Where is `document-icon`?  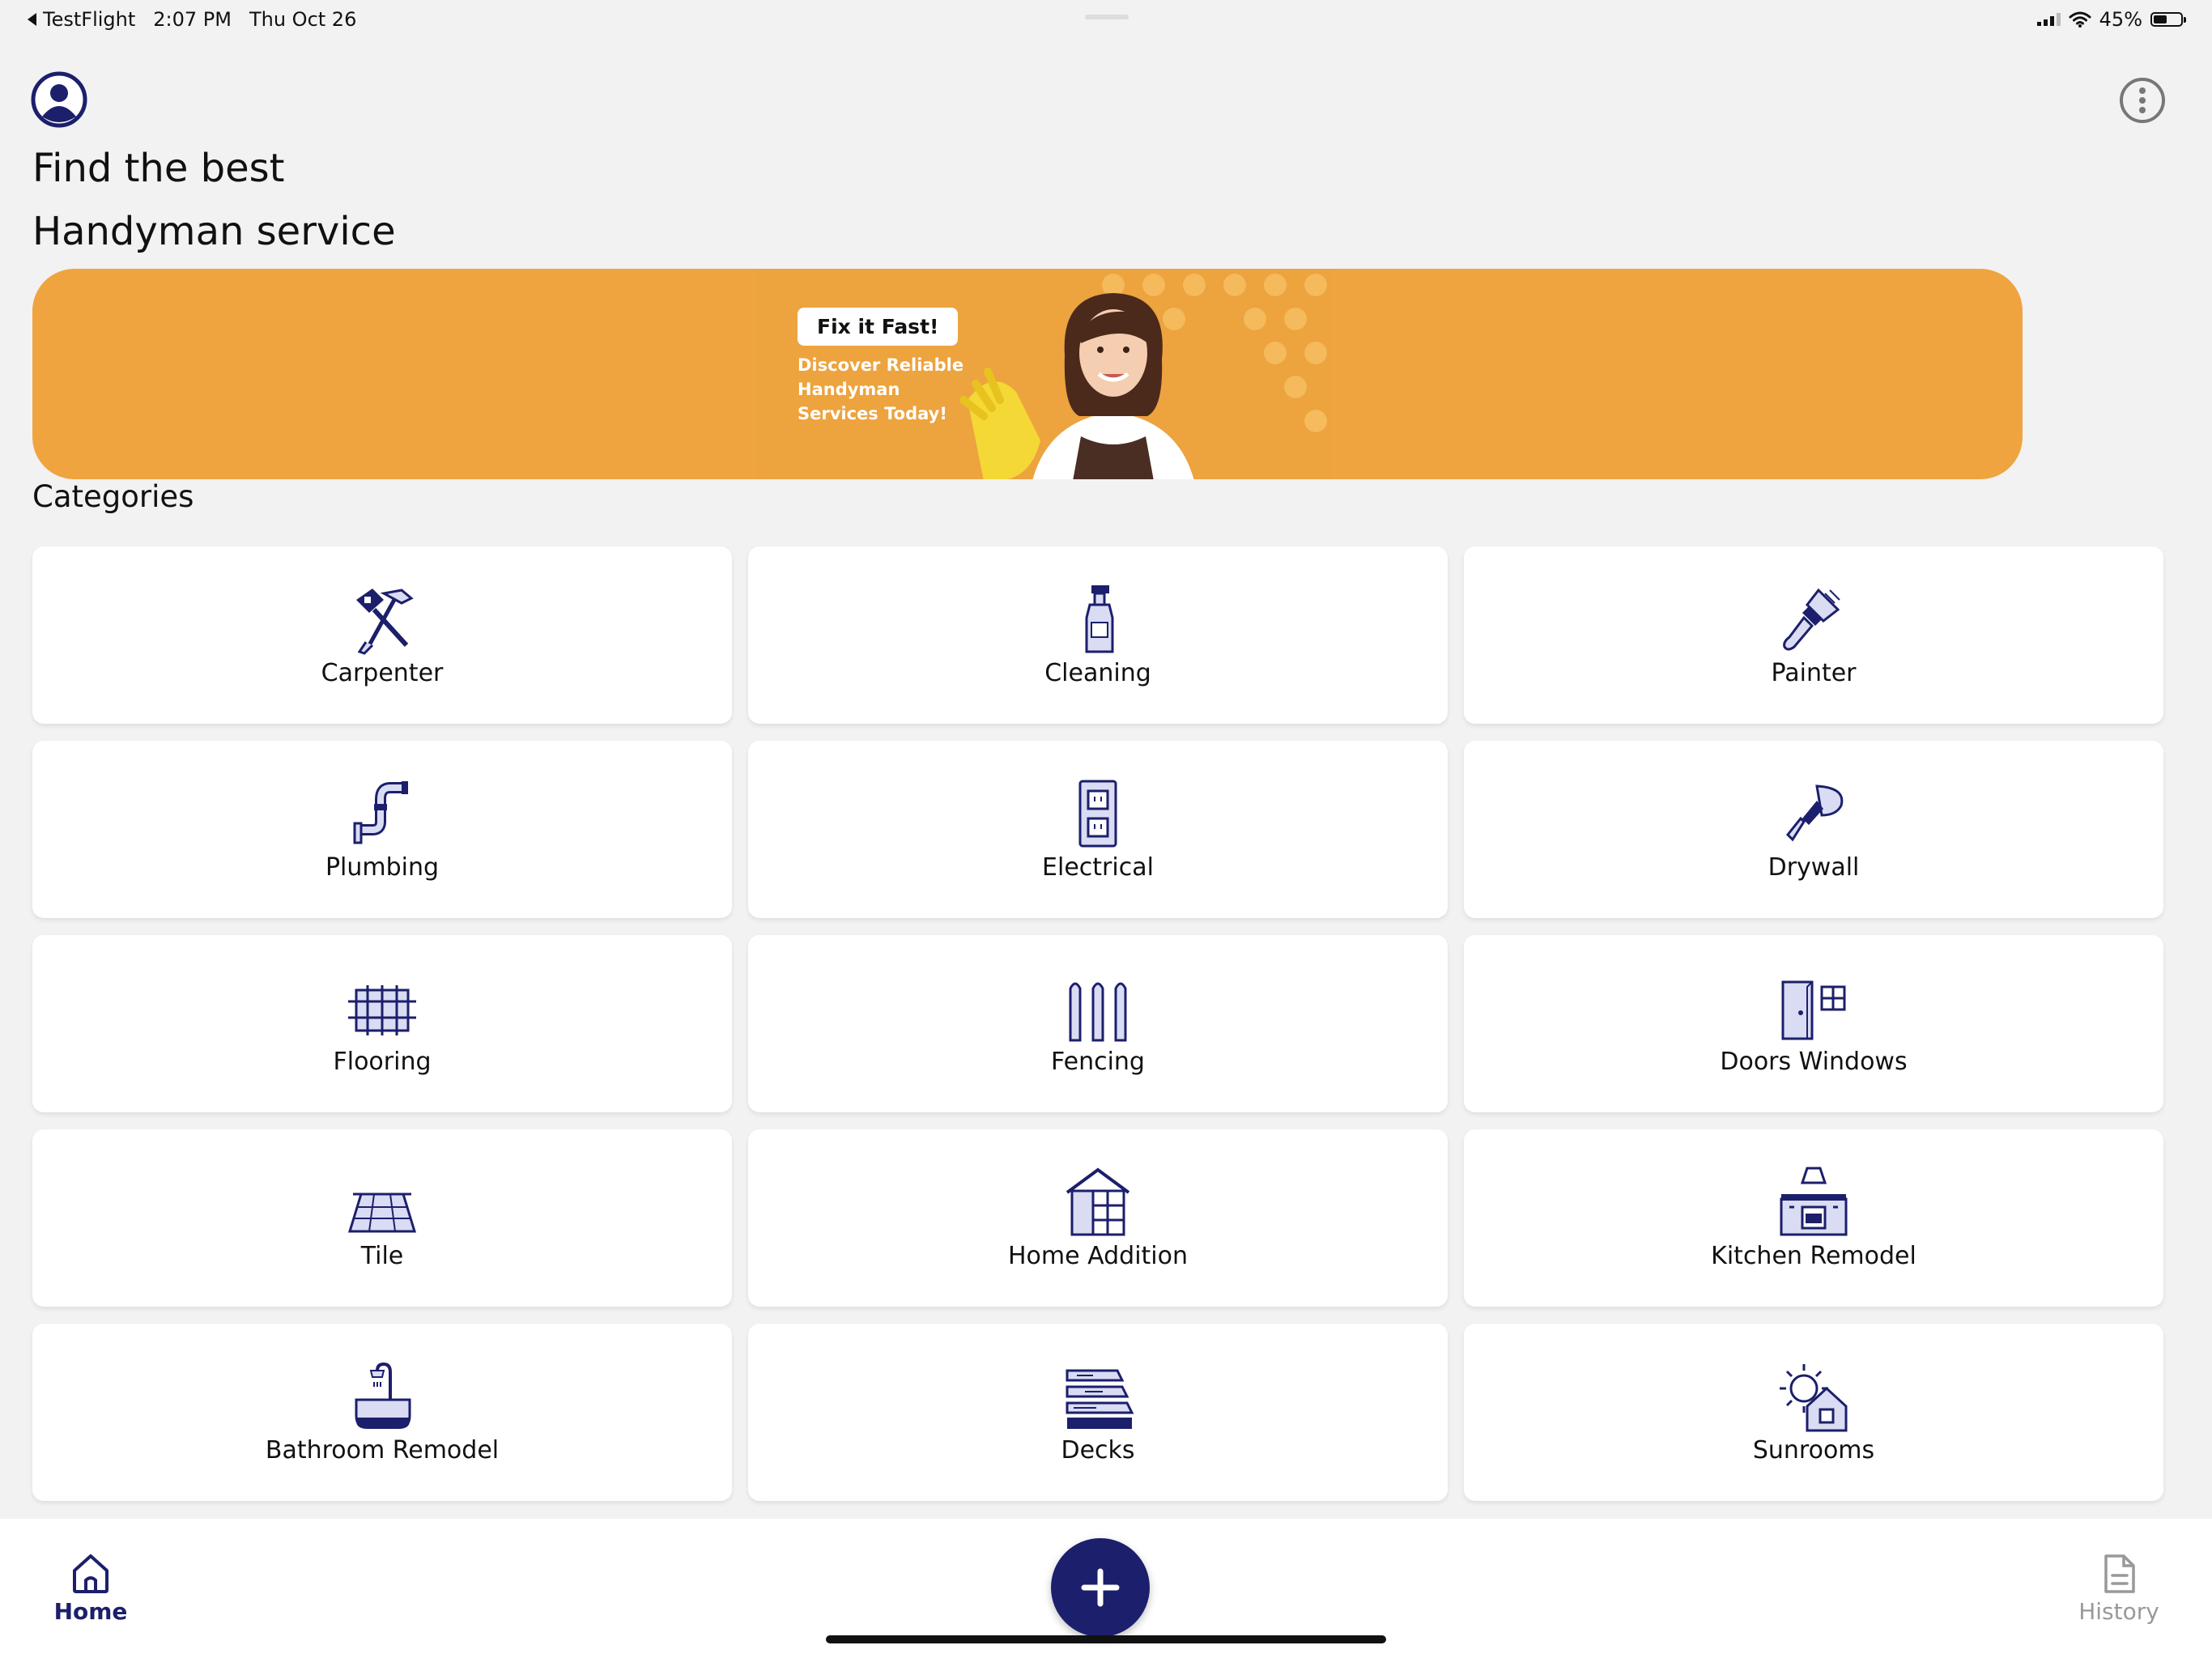
document-icon is located at coordinates (2119, 1573).